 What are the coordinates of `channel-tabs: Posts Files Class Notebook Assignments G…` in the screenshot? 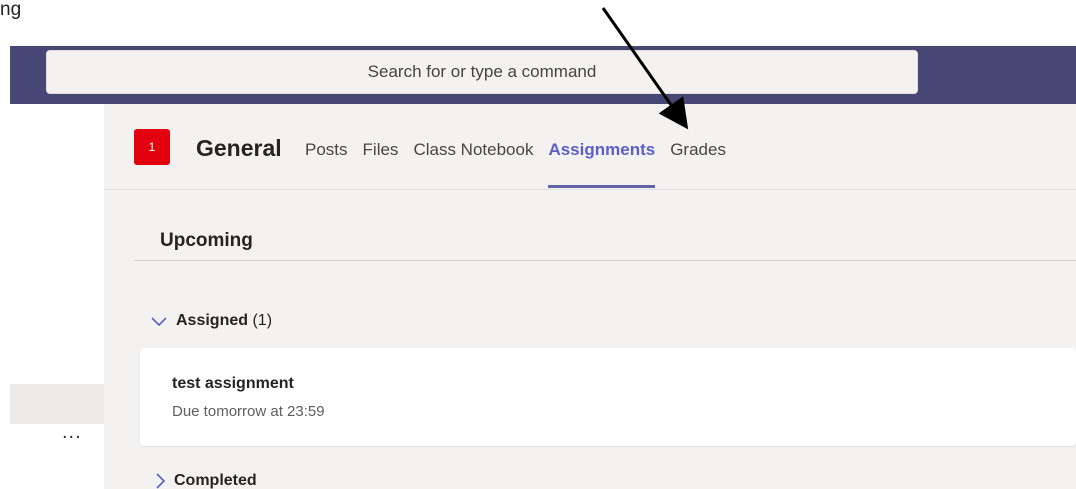 It's located at (523, 164).